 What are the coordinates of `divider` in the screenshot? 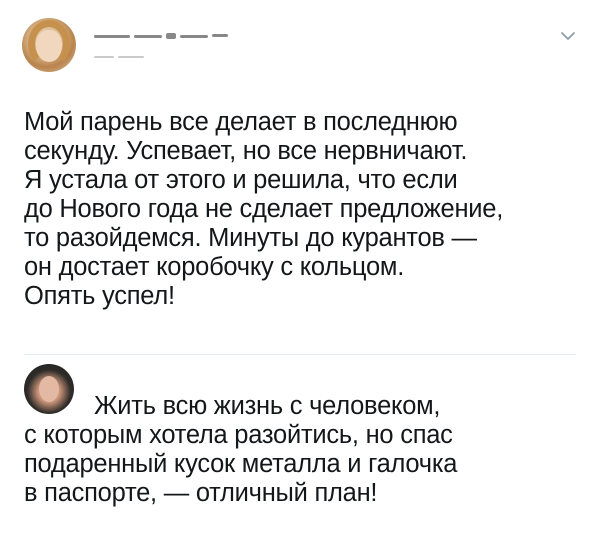 It's located at (300, 354).